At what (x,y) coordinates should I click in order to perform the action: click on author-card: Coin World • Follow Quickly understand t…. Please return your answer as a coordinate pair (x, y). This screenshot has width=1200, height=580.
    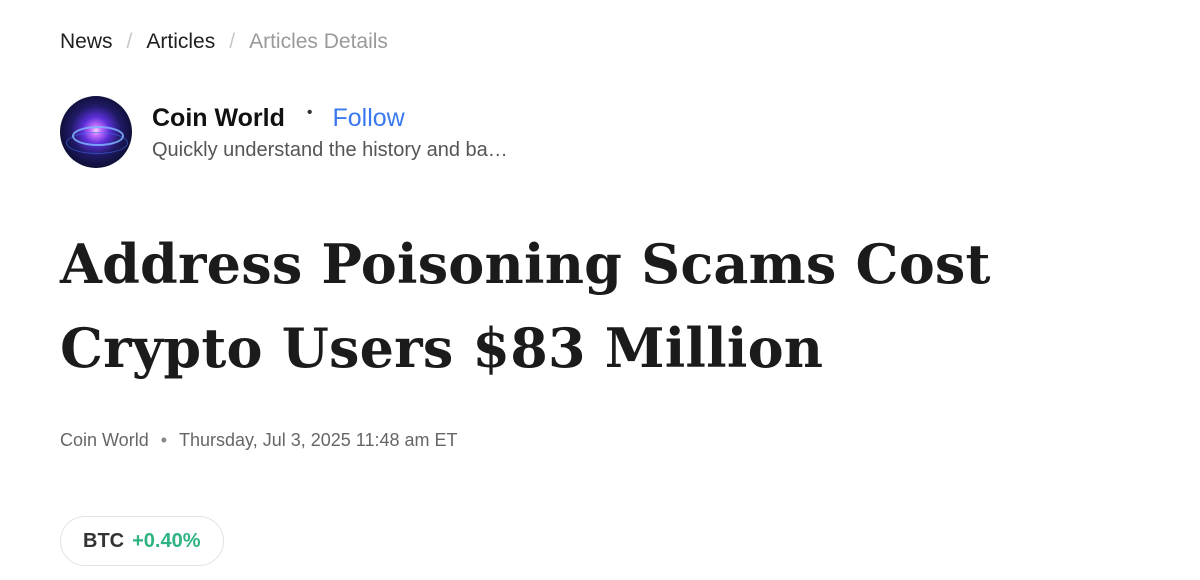
    Looking at the image, I should click on (284, 132).